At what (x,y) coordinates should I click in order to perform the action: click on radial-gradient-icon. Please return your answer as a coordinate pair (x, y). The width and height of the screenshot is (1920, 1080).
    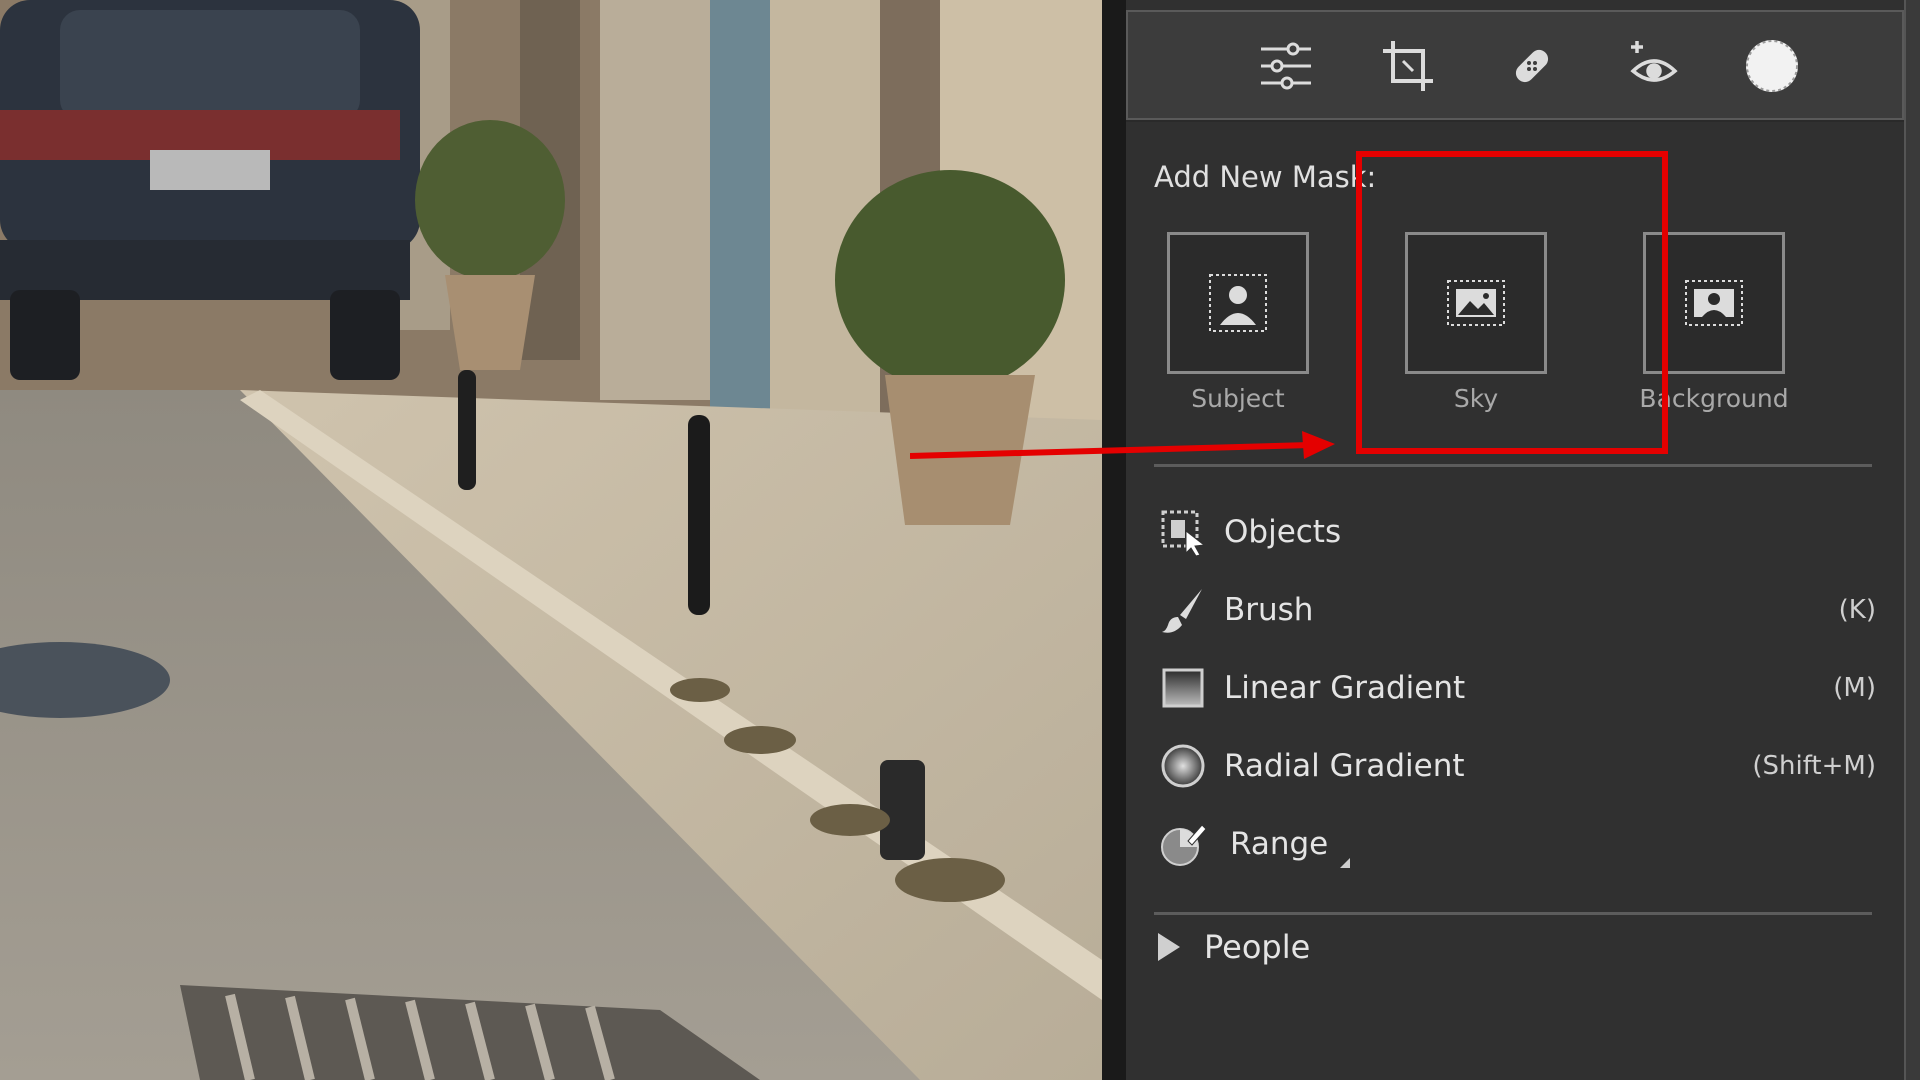
    Looking at the image, I should click on (1183, 766).